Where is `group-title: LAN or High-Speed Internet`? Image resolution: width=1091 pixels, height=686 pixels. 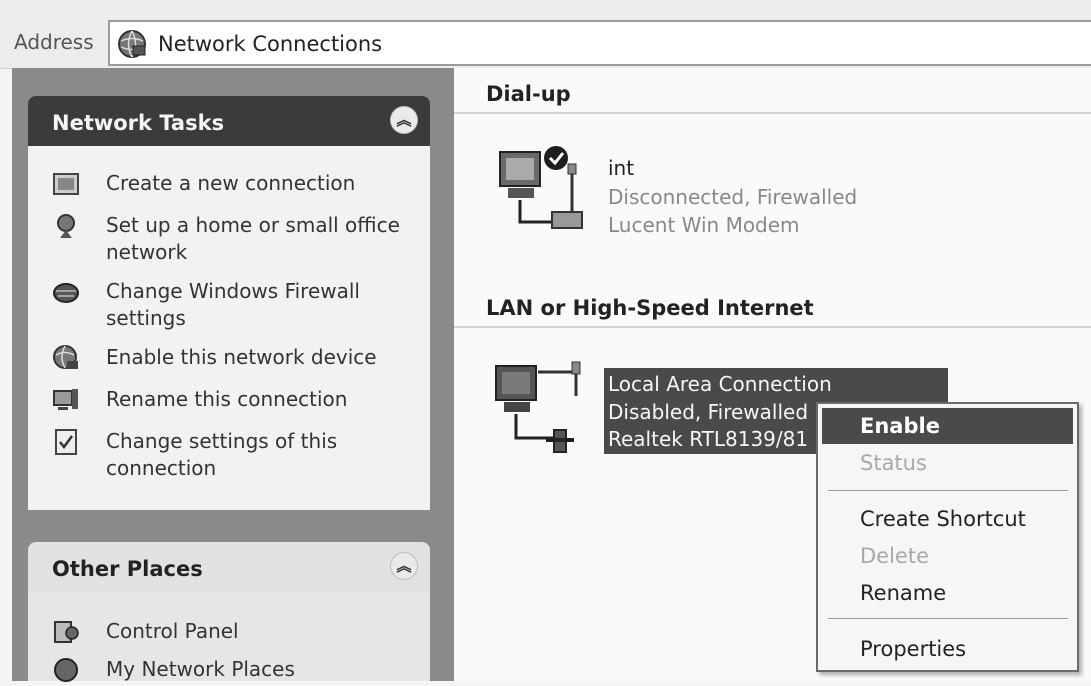
group-title: LAN or High-Speed Internet is located at coordinates (650, 308).